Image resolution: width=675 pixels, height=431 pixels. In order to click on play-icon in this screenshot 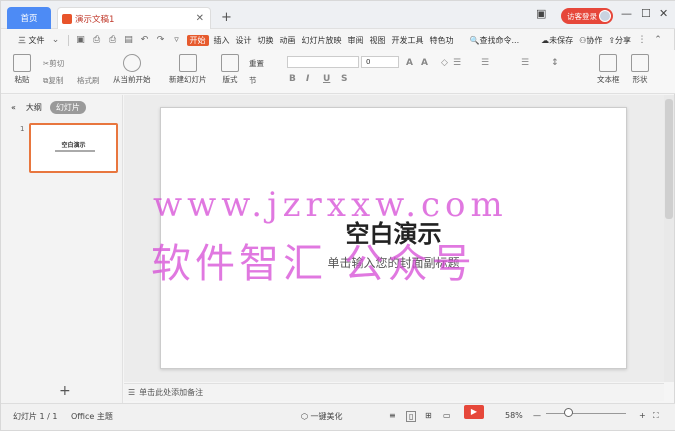, I will do `click(131, 63)`.